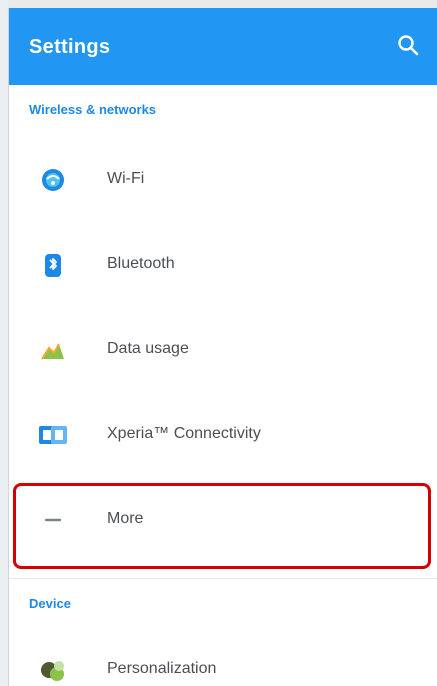  Describe the element at coordinates (53, 435) in the screenshot. I see `xperia-connectivity-icon` at that location.